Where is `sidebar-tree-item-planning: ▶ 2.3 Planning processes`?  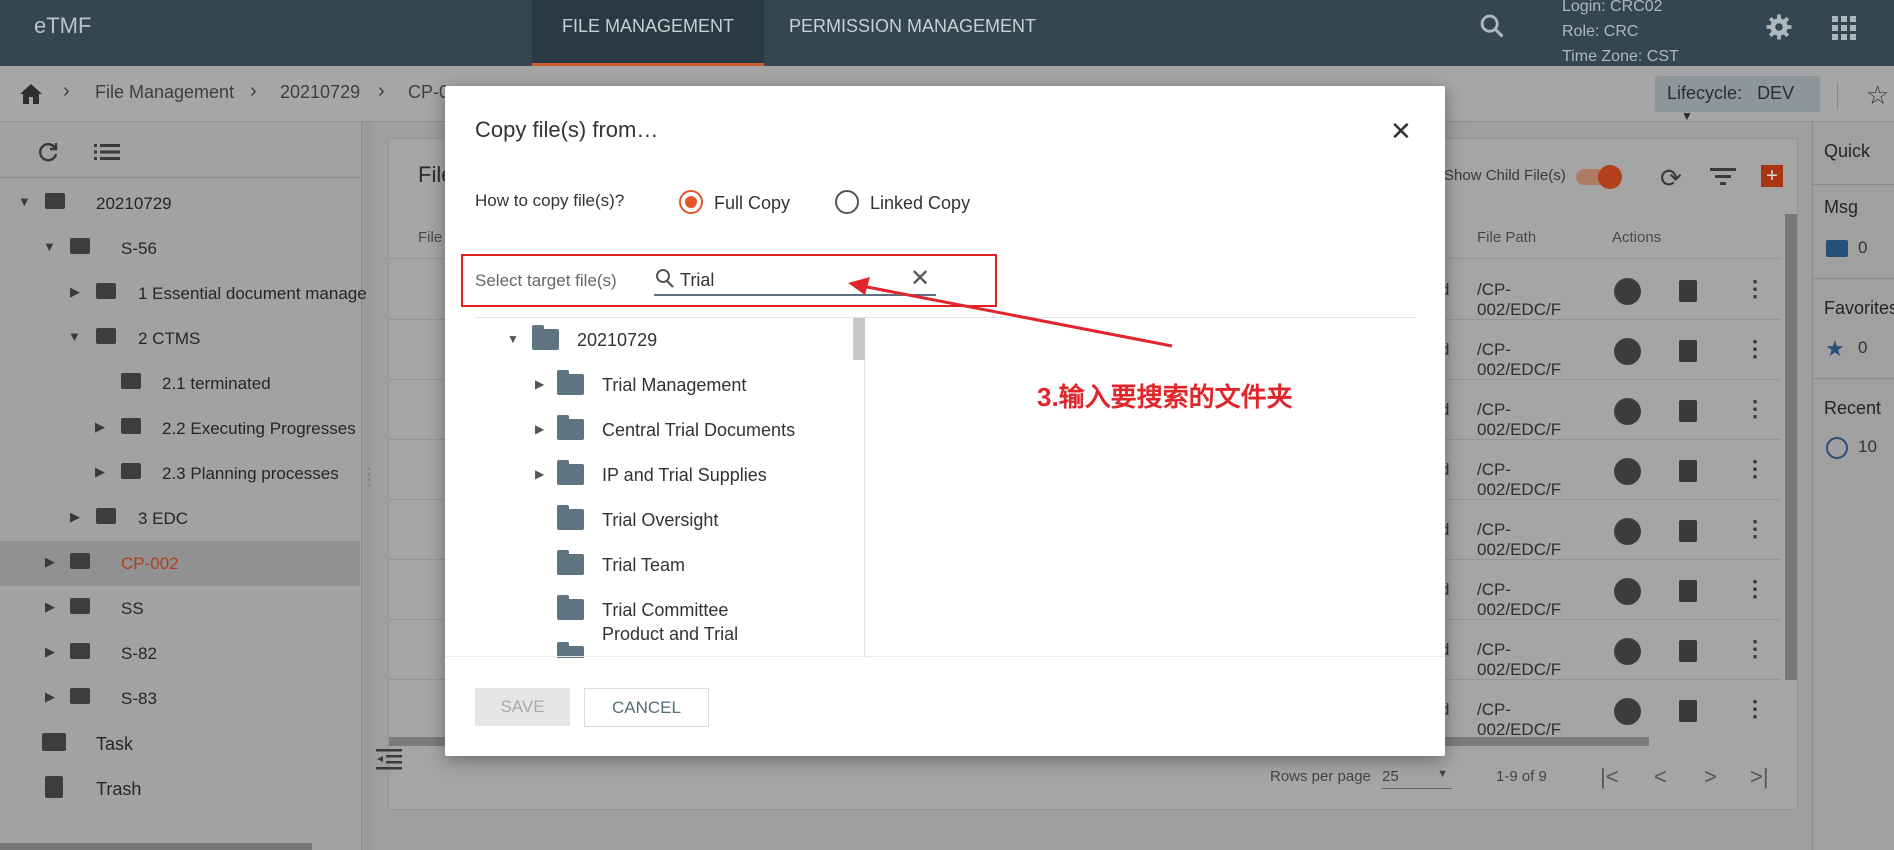 sidebar-tree-item-planning: ▶ 2.3 Planning processes is located at coordinates (180, 473).